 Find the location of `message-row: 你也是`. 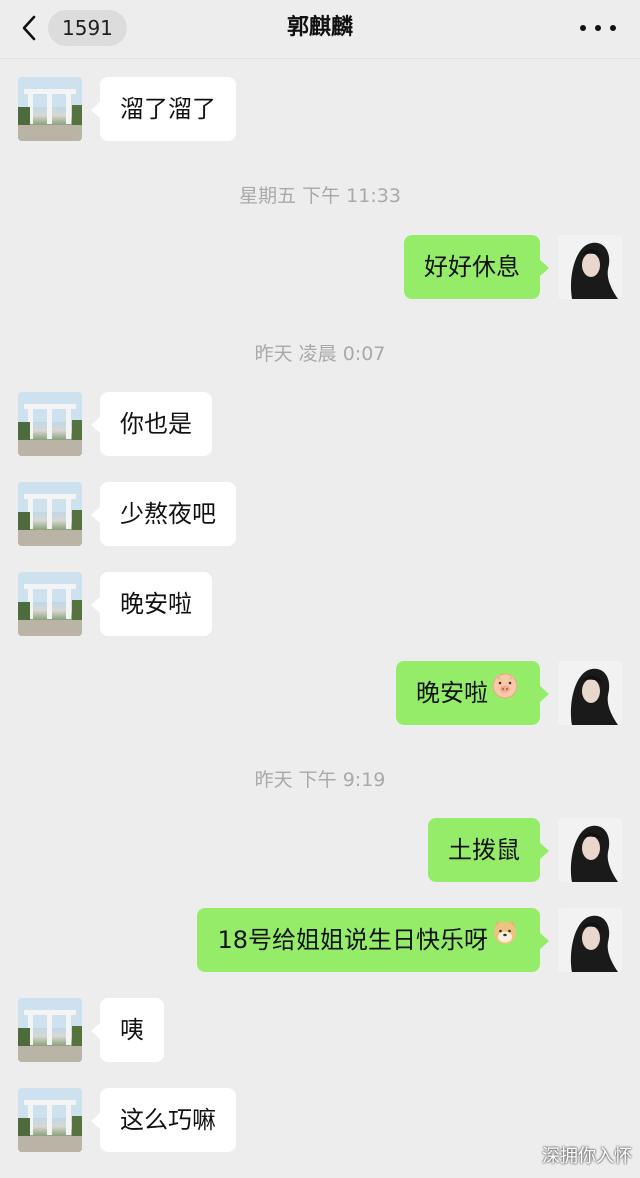

message-row: 你也是 is located at coordinates (320, 424).